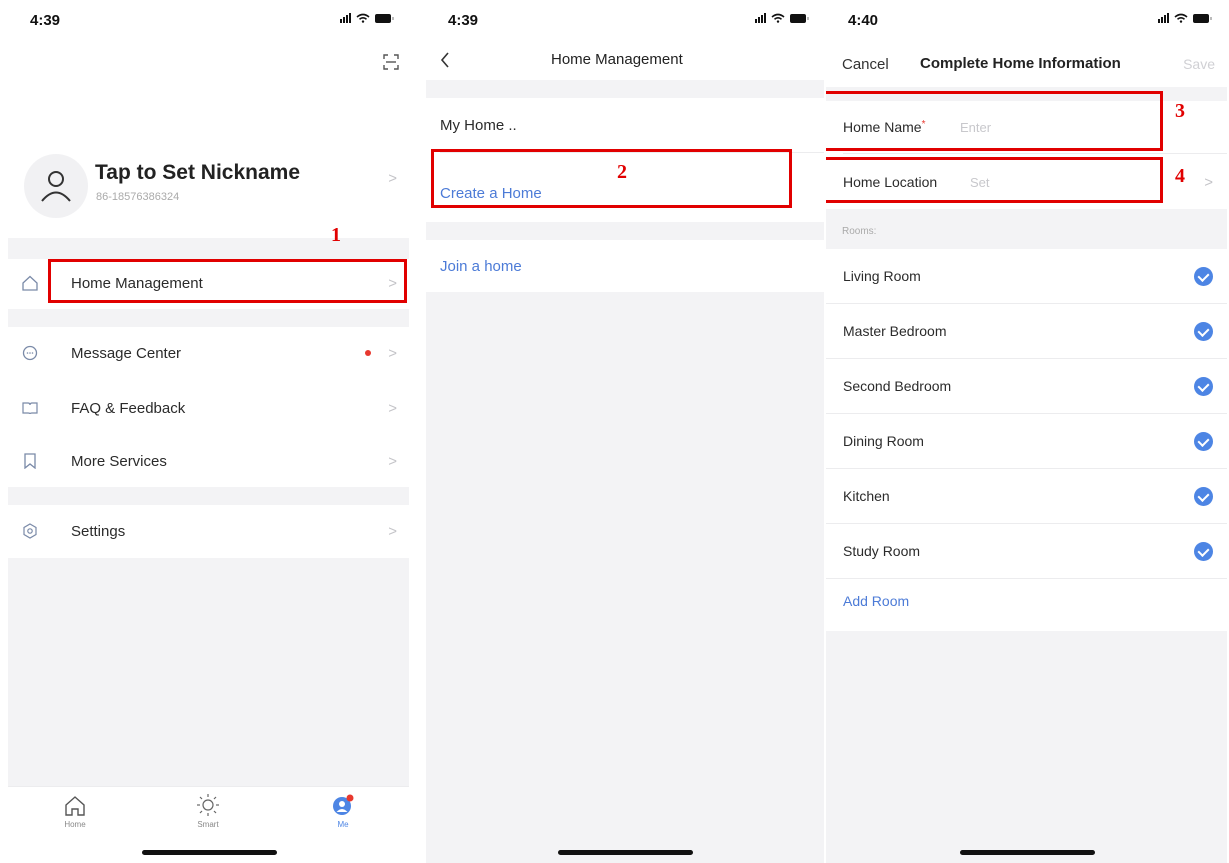 This screenshot has width=1229, height=863. What do you see at coordinates (1180, 111) in the screenshot?
I see `annotation-number: 3` at bounding box center [1180, 111].